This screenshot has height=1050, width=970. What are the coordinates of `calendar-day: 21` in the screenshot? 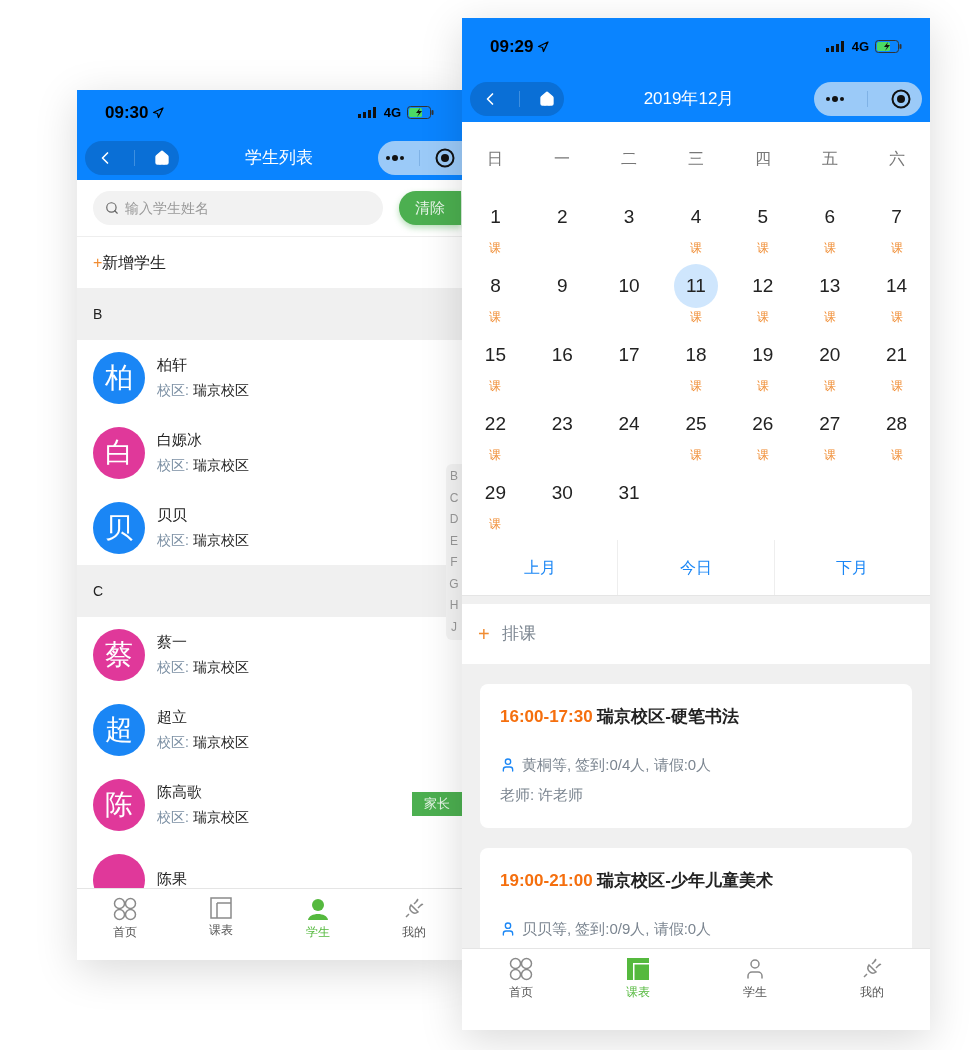 It's located at (896, 355).